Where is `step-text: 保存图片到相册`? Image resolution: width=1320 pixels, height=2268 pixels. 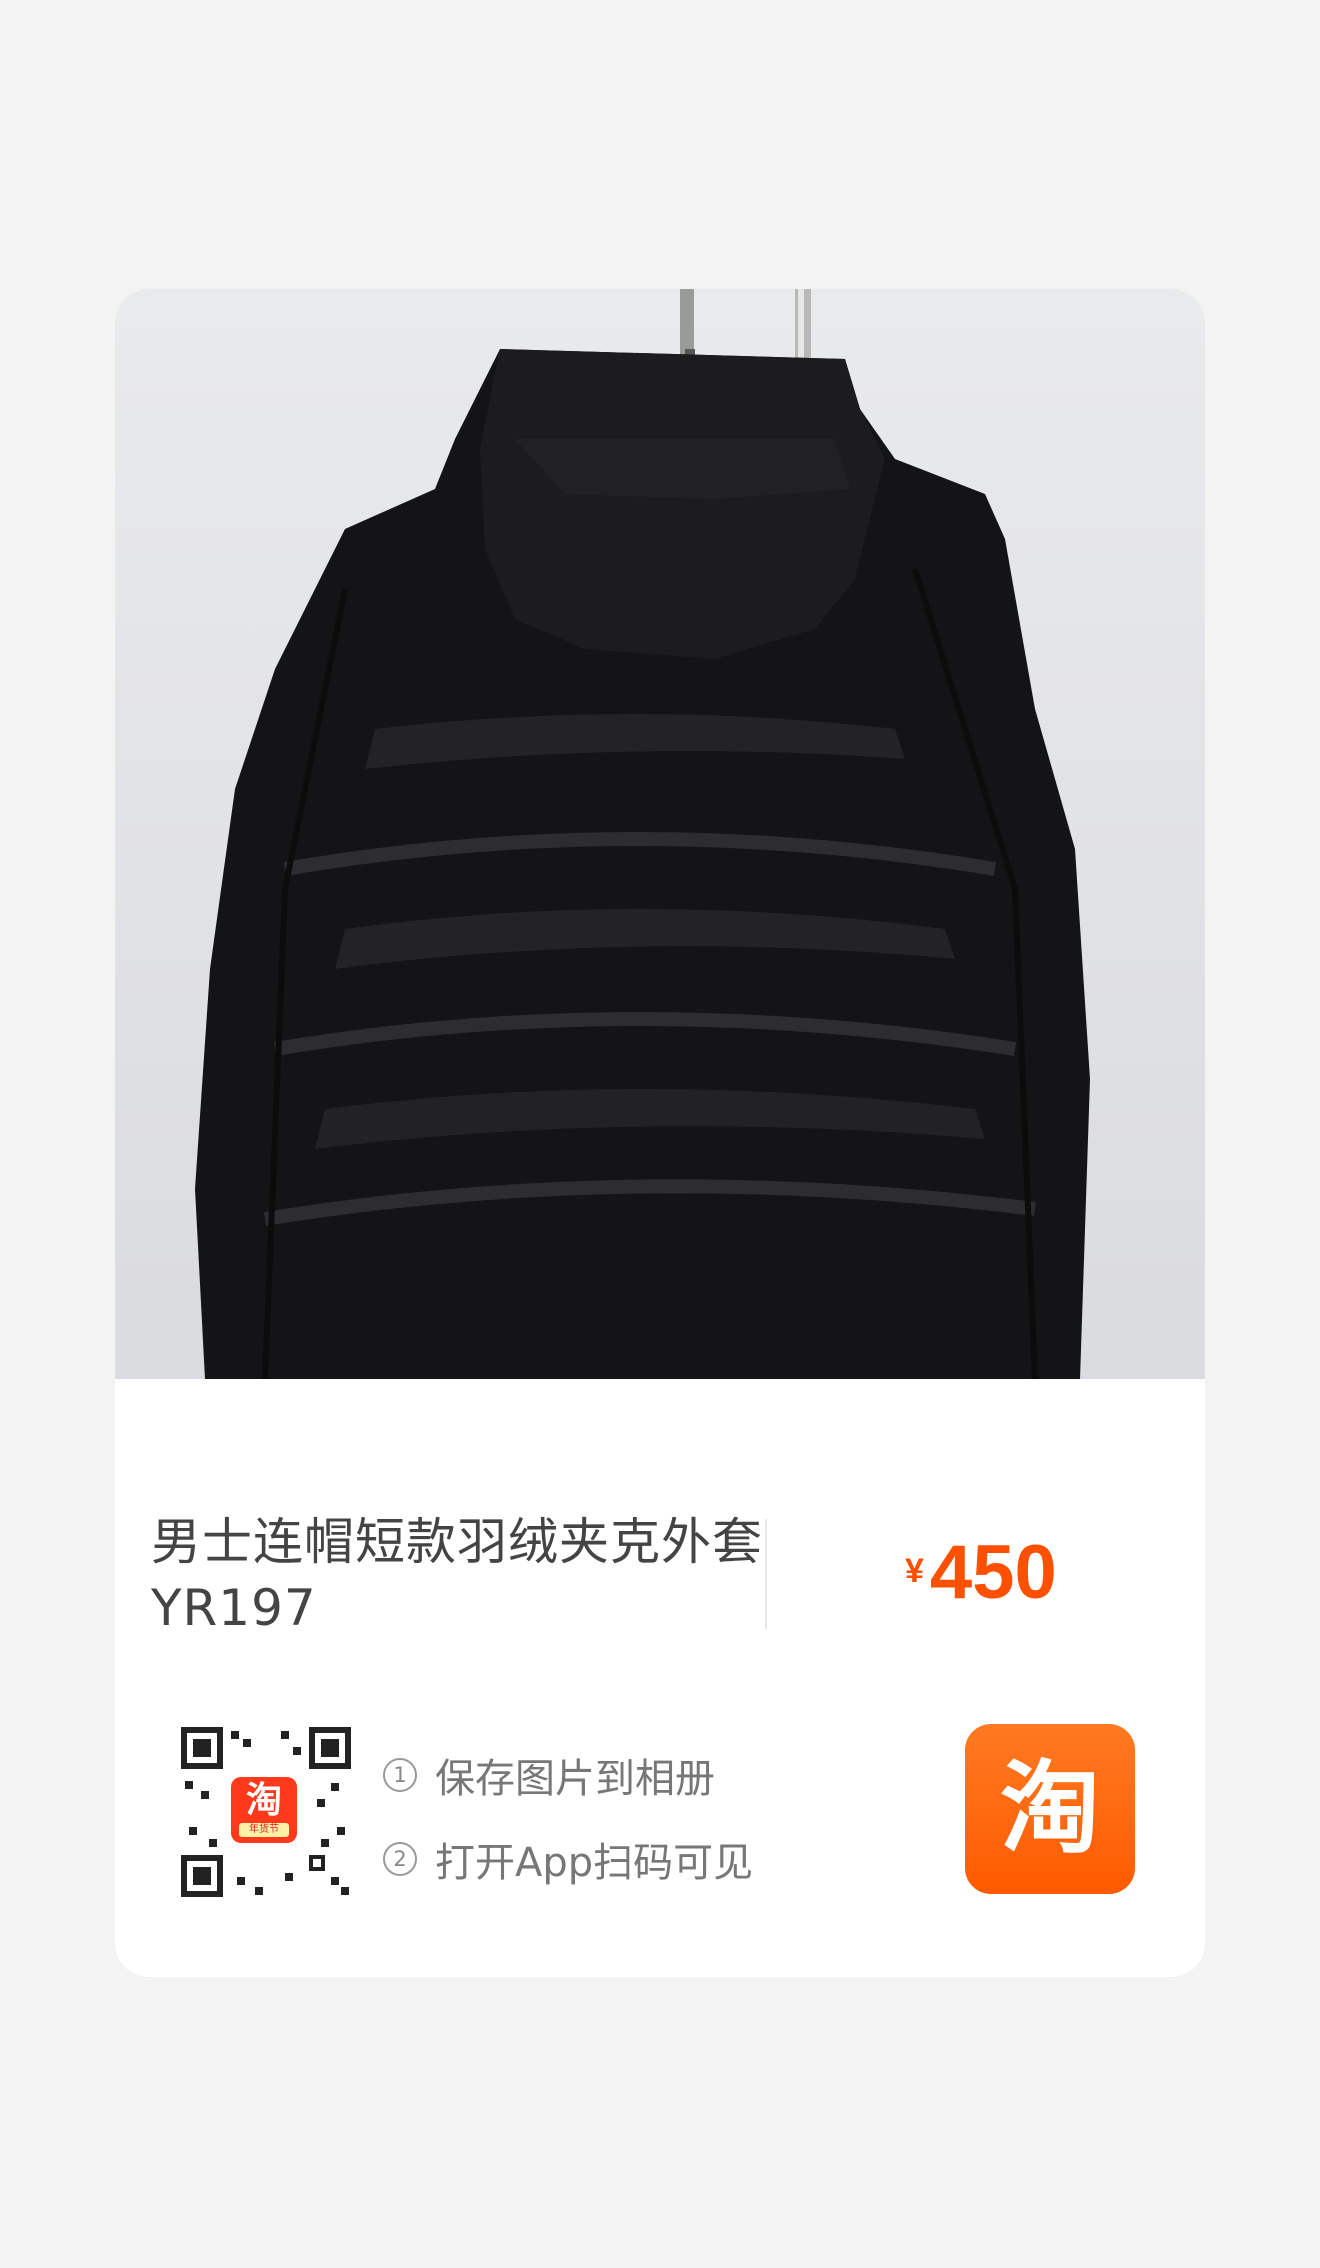
step-text: 保存图片到相册 is located at coordinates (575, 1779).